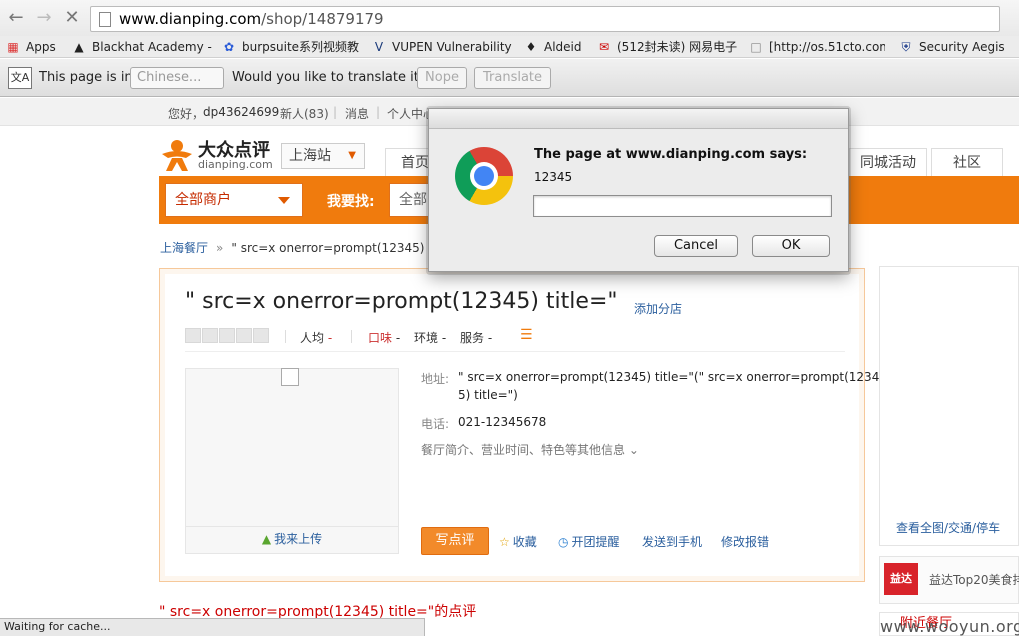 The height and width of the screenshot is (636, 1019). What do you see at coordinates (44, 18) in the screenshot?
I see `forward-icon: →` at bounding box center [44, 18].